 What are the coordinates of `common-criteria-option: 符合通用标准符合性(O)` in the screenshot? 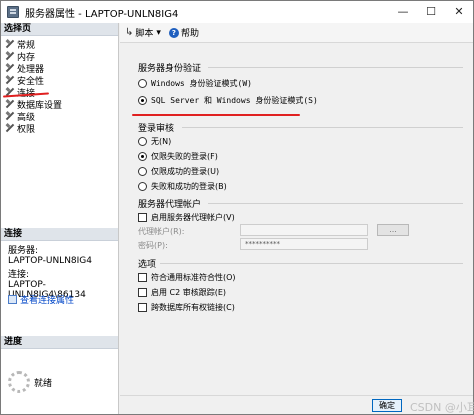 It's located at (187, 277).